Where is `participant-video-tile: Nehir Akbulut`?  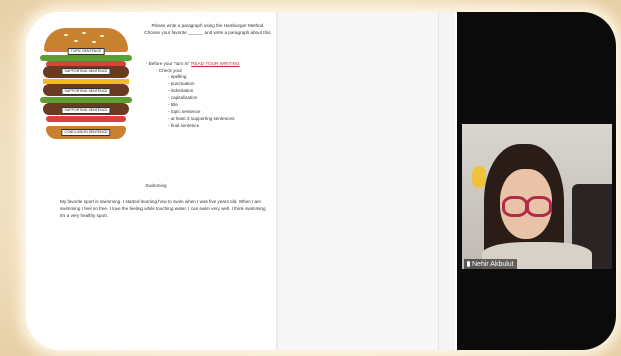 participant-video-tile: Nehir Akbulut is located at coordinates (537, 196).